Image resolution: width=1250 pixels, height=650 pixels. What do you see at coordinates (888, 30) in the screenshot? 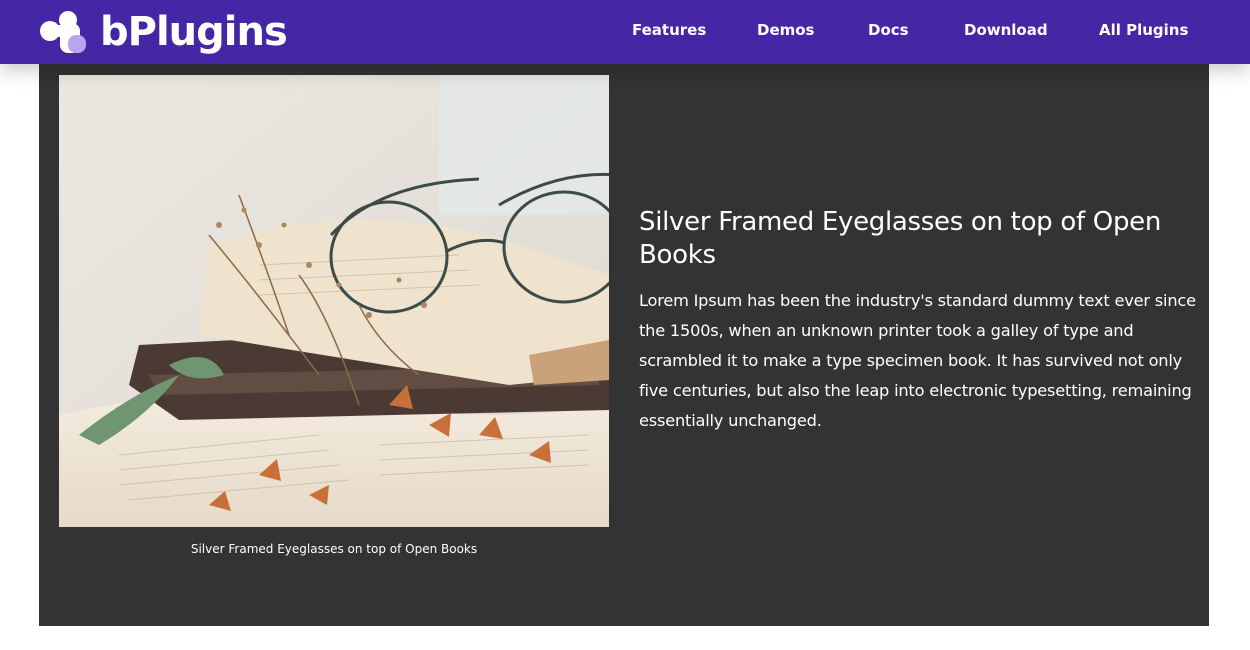
I see `nav-link-docs: Docs` at bounding box center [888, 30].